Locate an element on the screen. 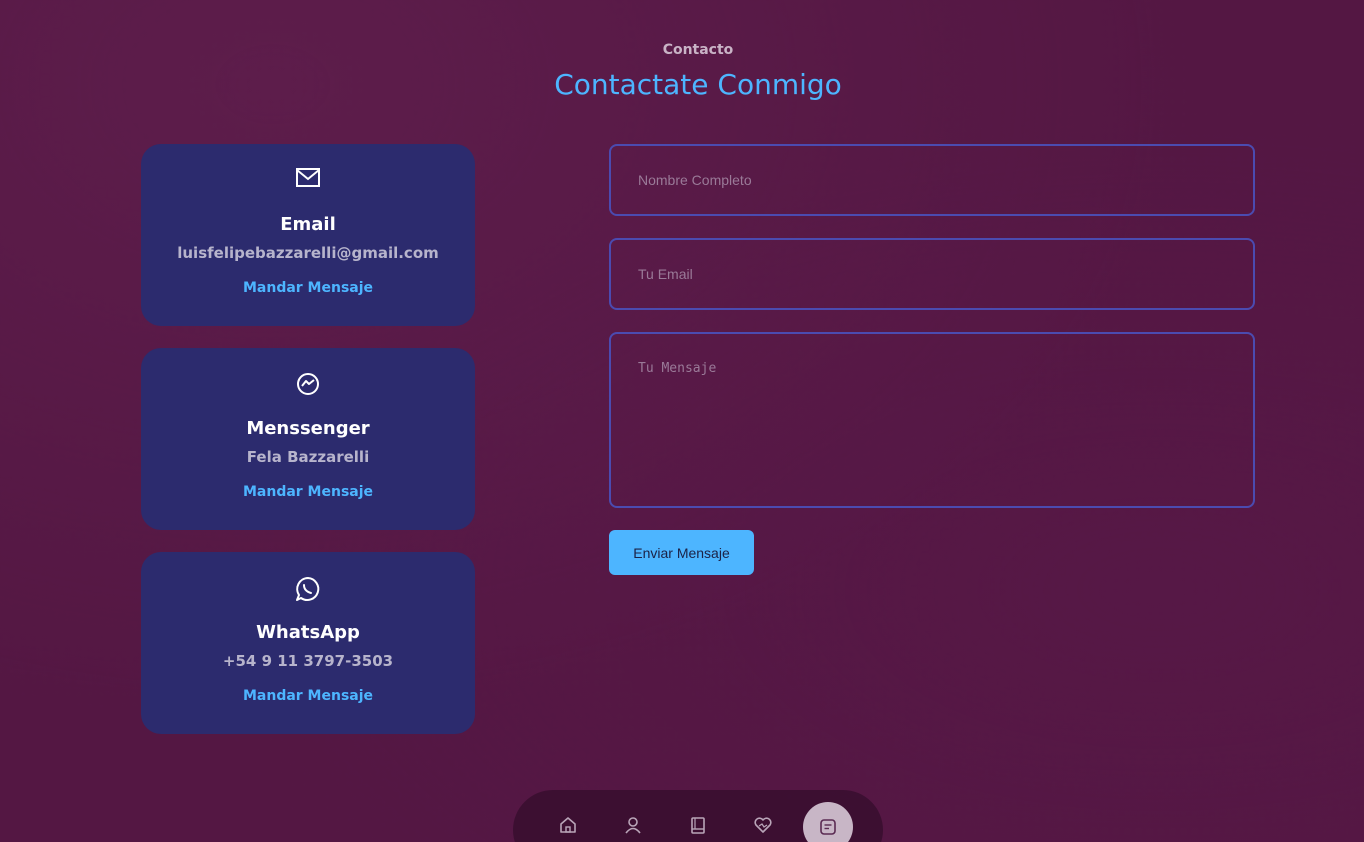  contact-icon is located at coordinates (828, 822).